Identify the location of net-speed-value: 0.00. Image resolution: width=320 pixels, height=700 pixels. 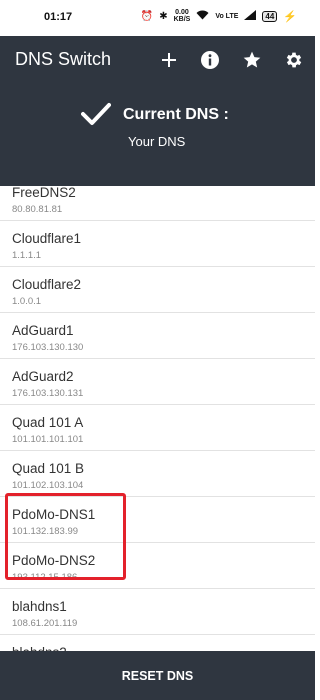
(182, 12).